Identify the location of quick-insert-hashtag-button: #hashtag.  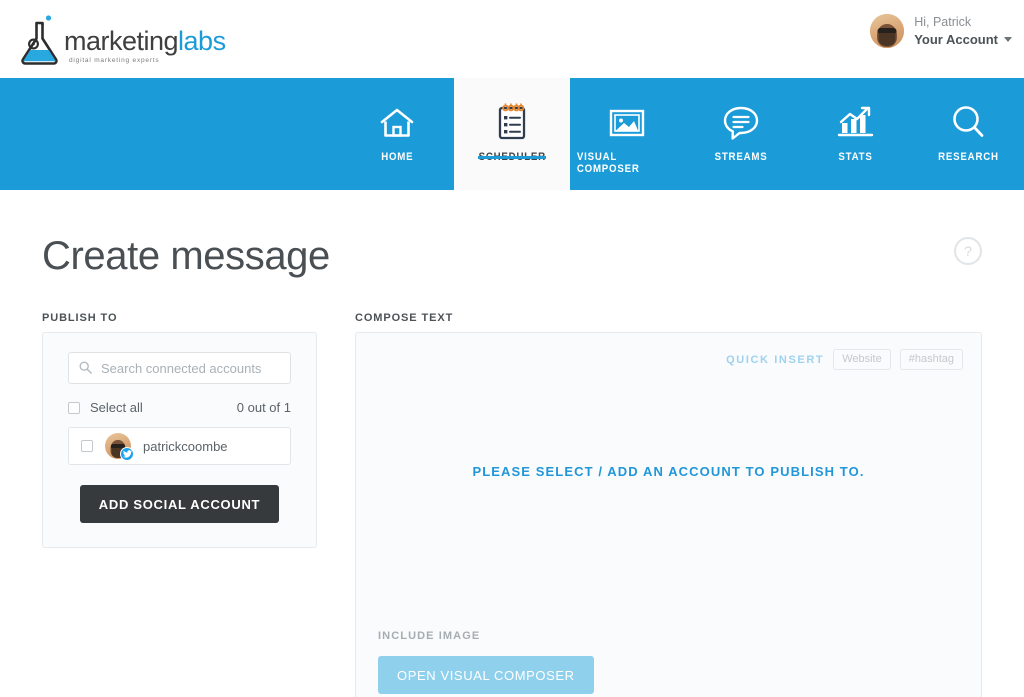
(931, 359).